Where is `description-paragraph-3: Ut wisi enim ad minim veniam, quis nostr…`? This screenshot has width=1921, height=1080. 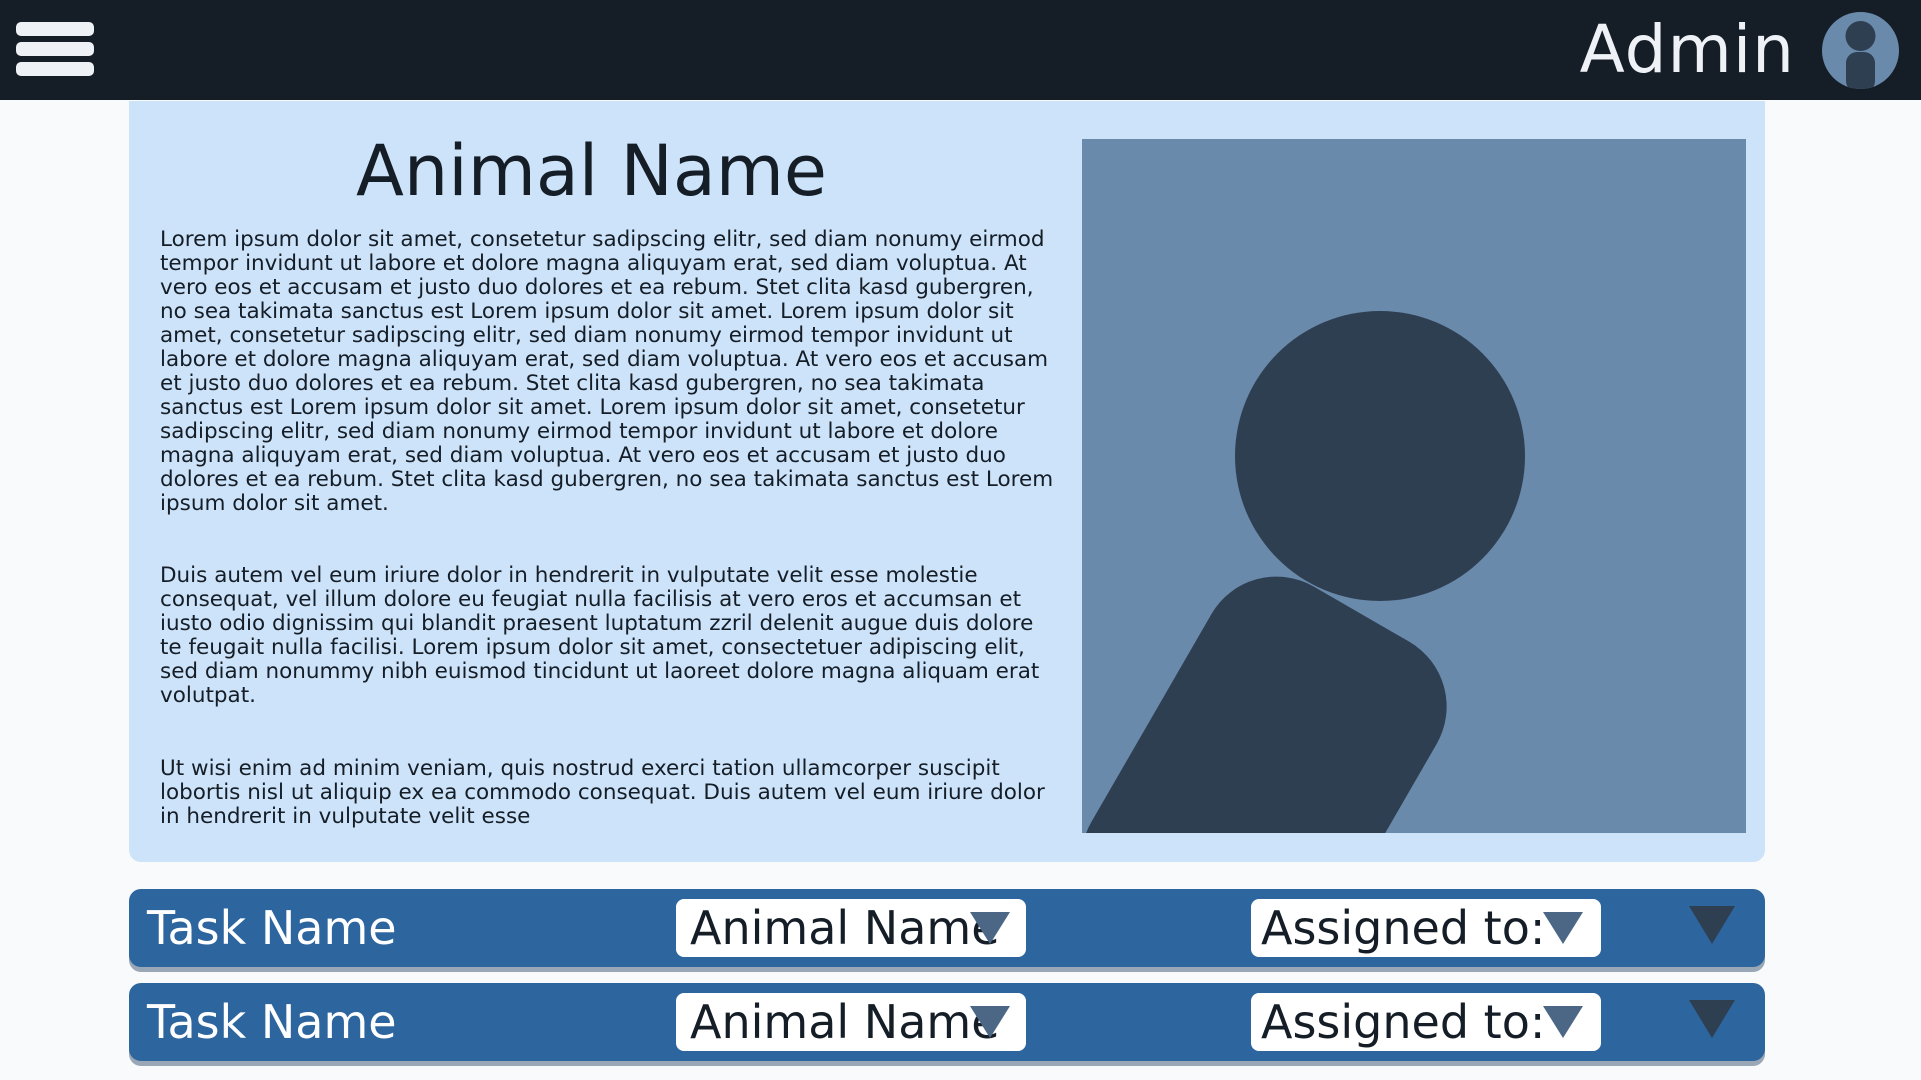
description-paragraph-3: Ut wisi enim ad minim veniam, quis nostr… is located at coordinates (602, 792).